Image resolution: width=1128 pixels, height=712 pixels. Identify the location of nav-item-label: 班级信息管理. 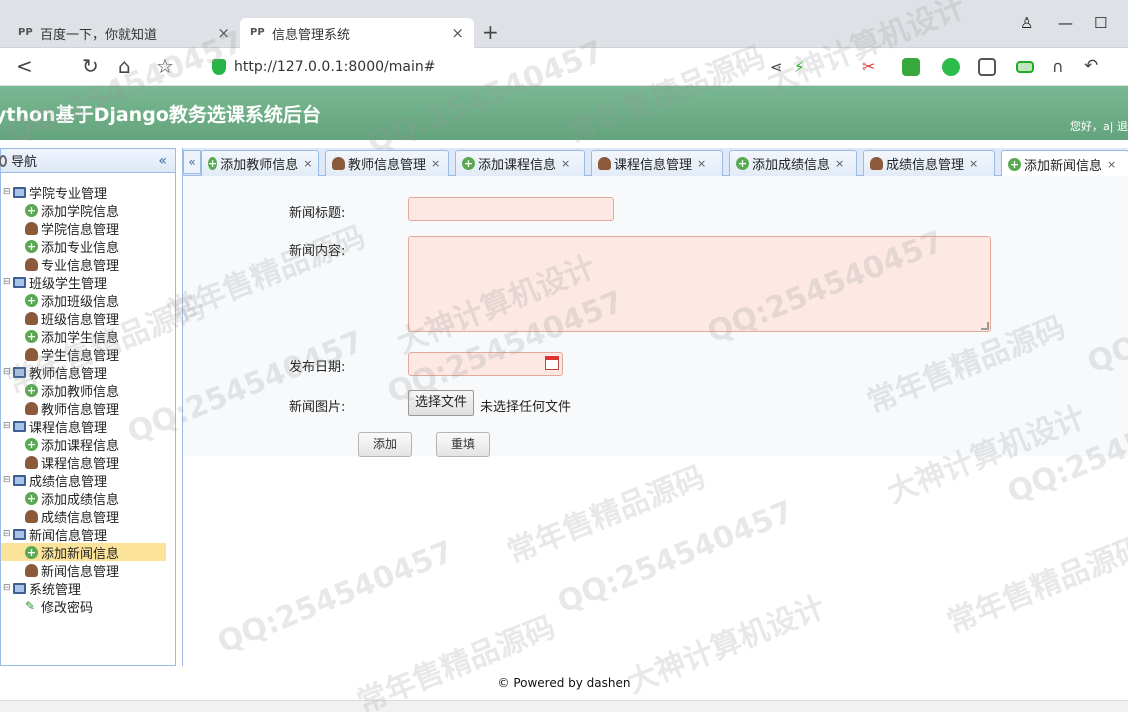
(80, 320).